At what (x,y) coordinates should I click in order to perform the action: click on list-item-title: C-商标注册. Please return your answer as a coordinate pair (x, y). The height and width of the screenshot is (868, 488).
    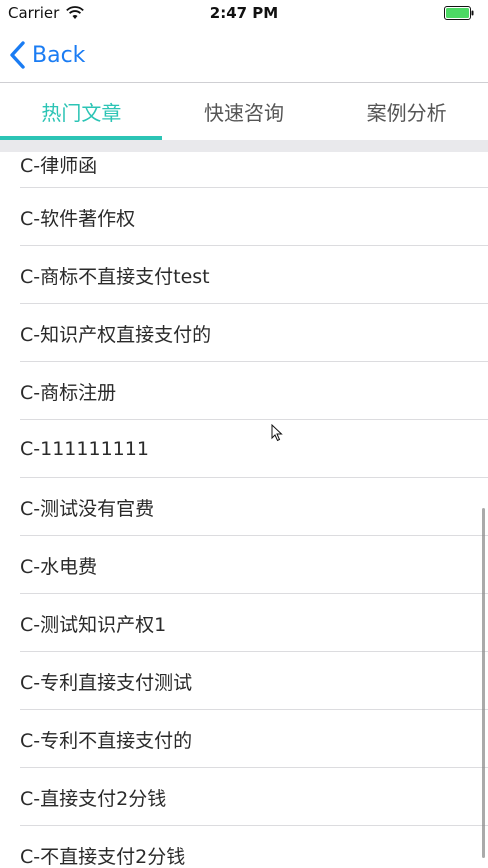
    Looking at the image, I should click on (68, 392).